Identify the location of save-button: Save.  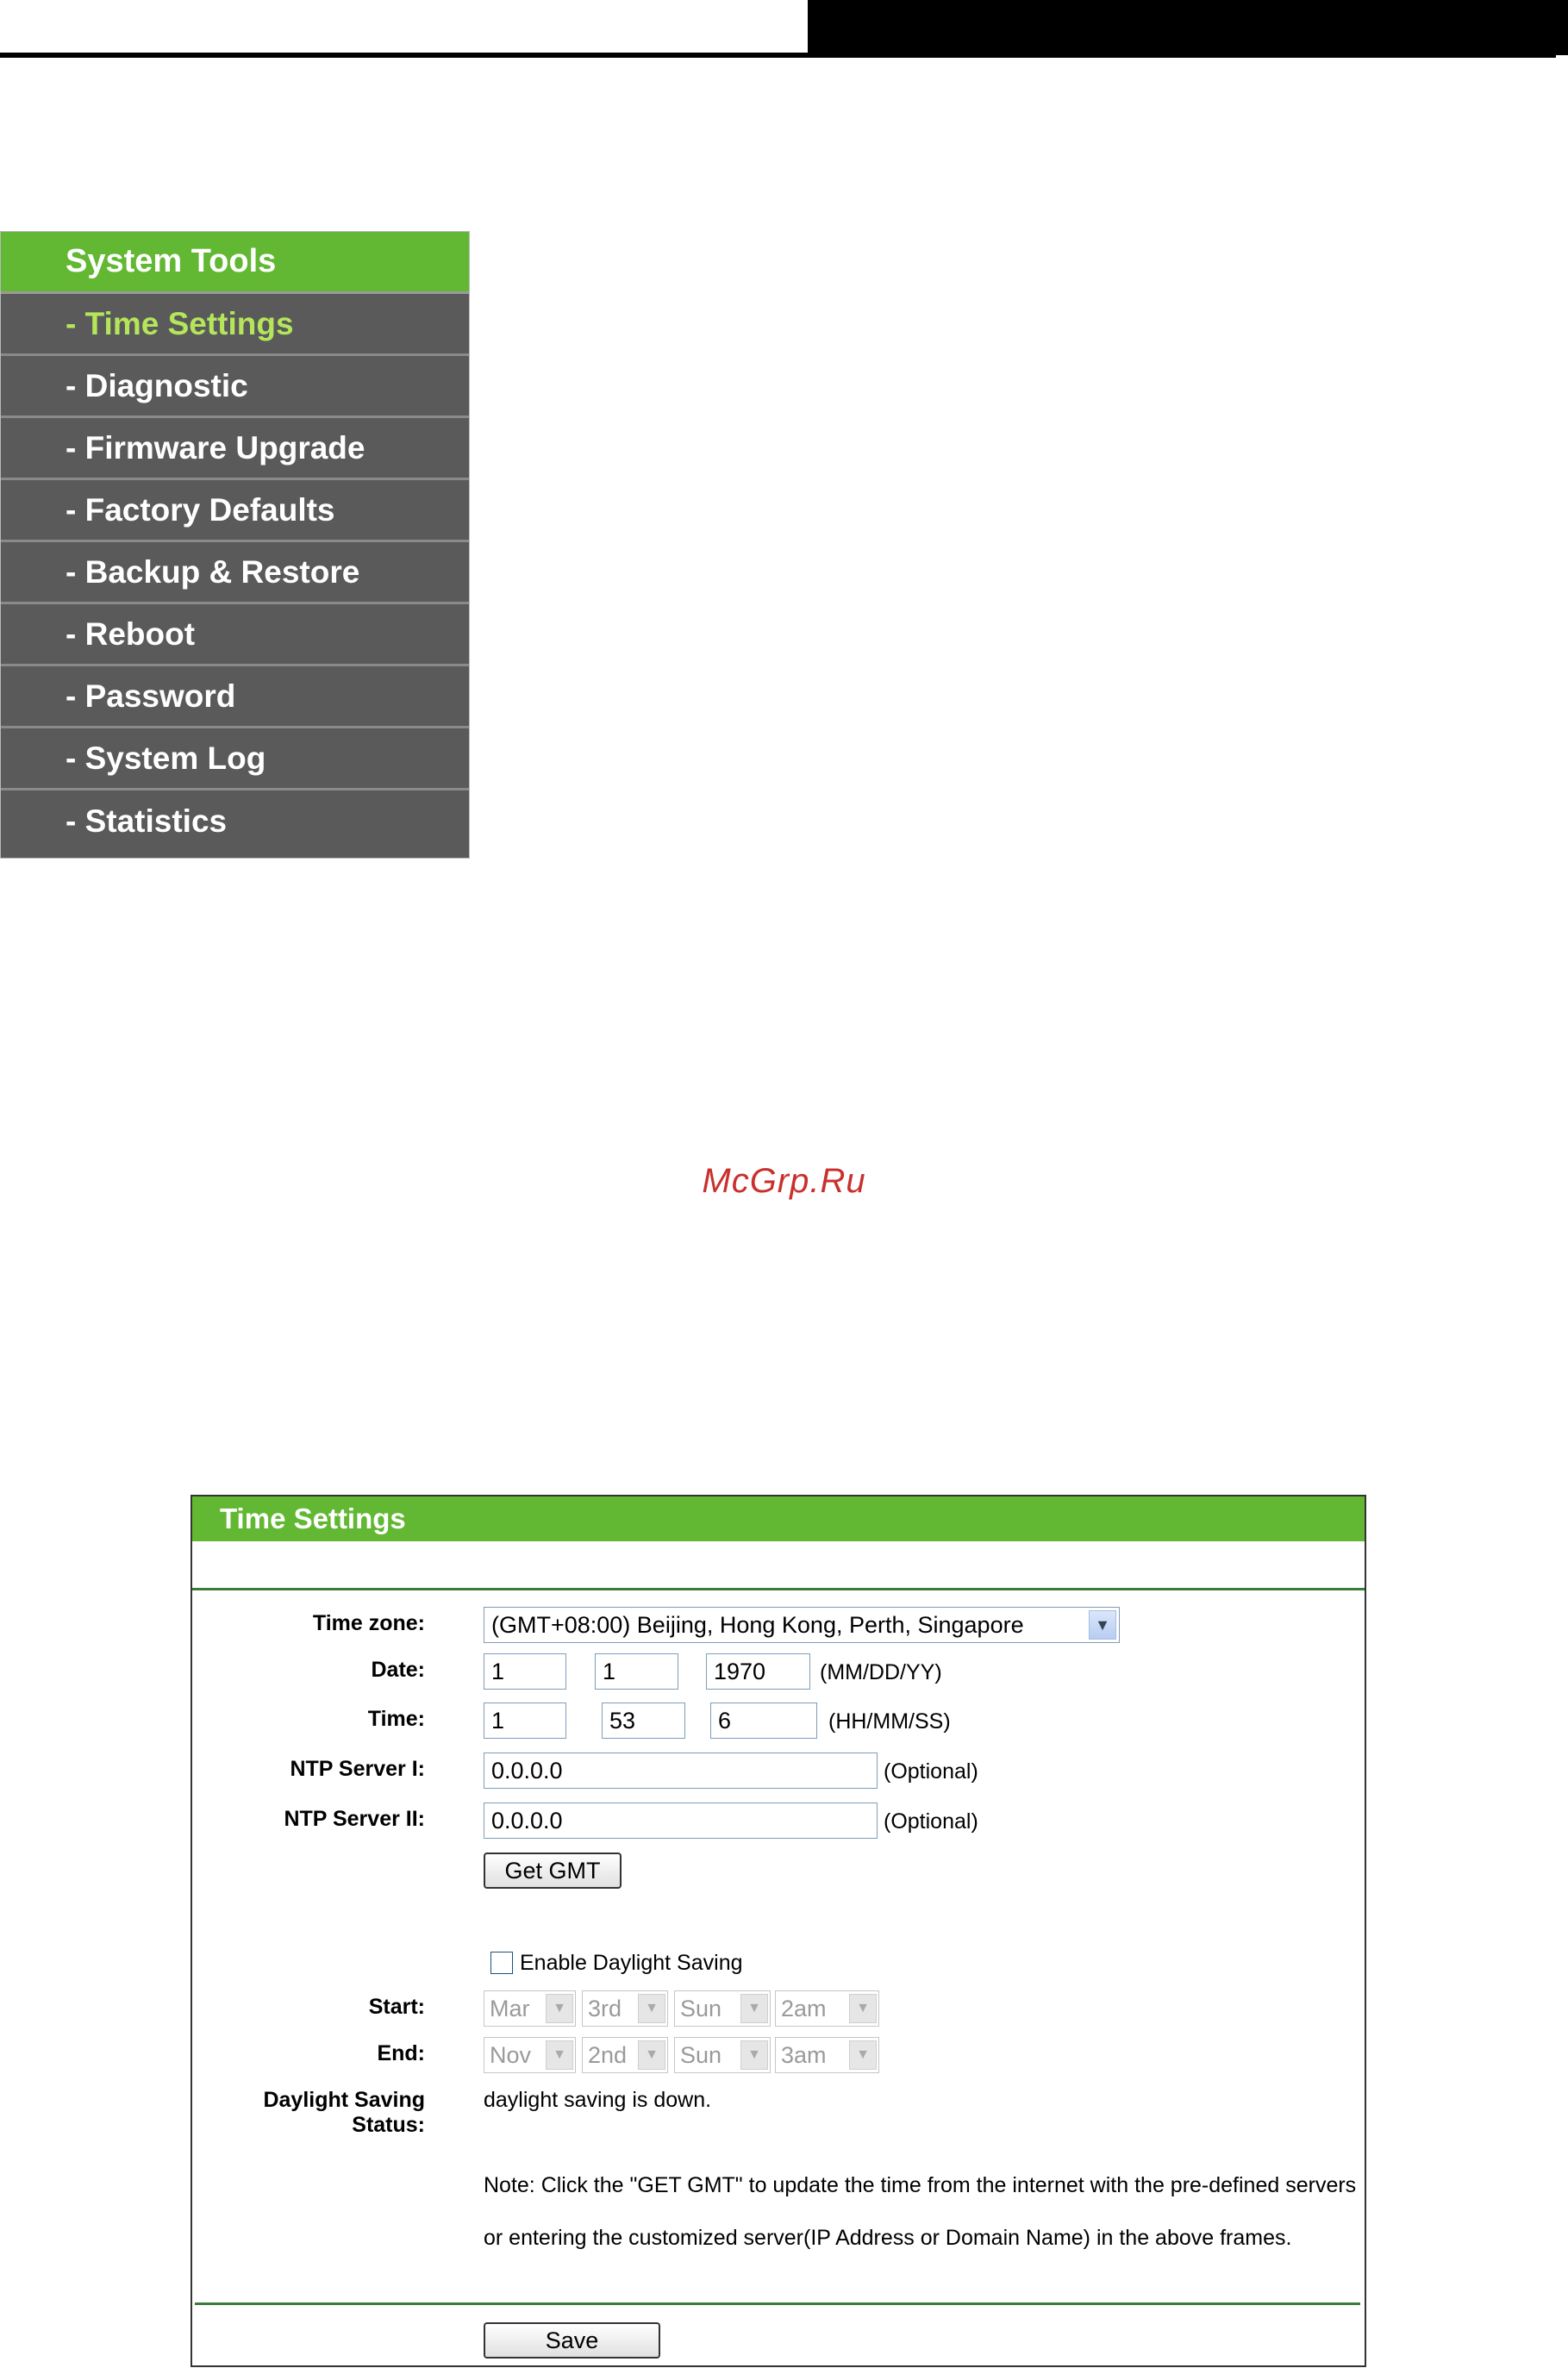
(572, 2340).